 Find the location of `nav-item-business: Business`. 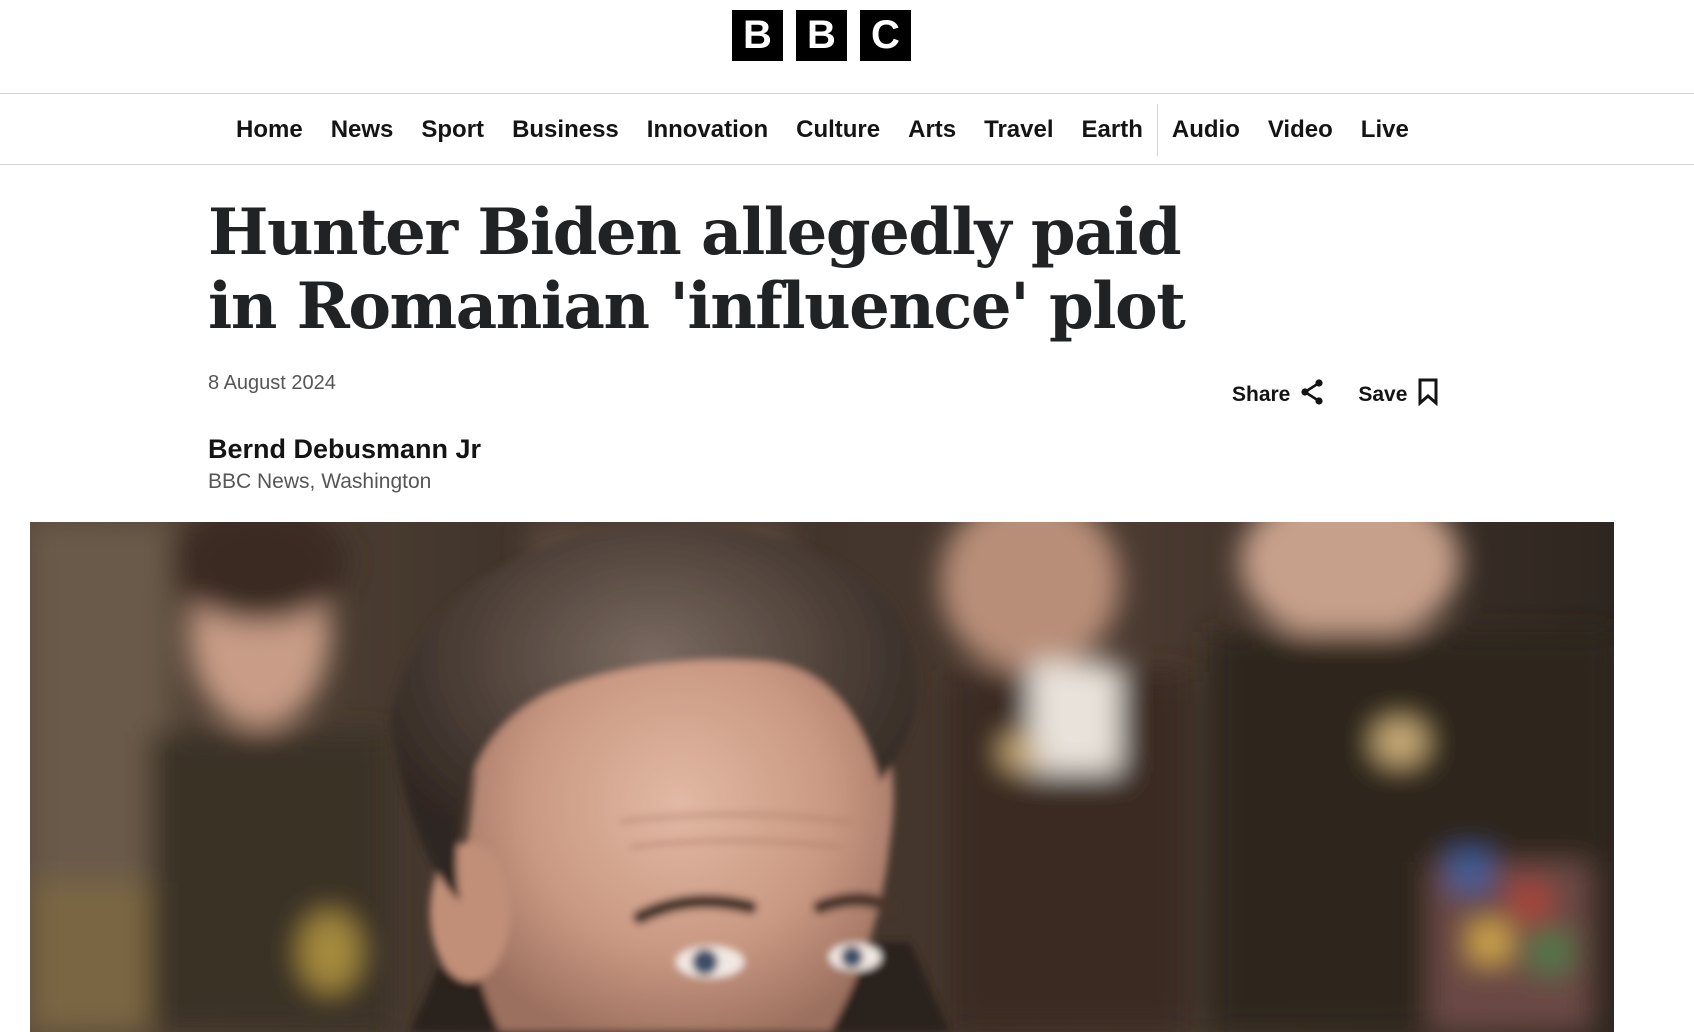

nav-item-business: Business is located at coordinates (565, 130).